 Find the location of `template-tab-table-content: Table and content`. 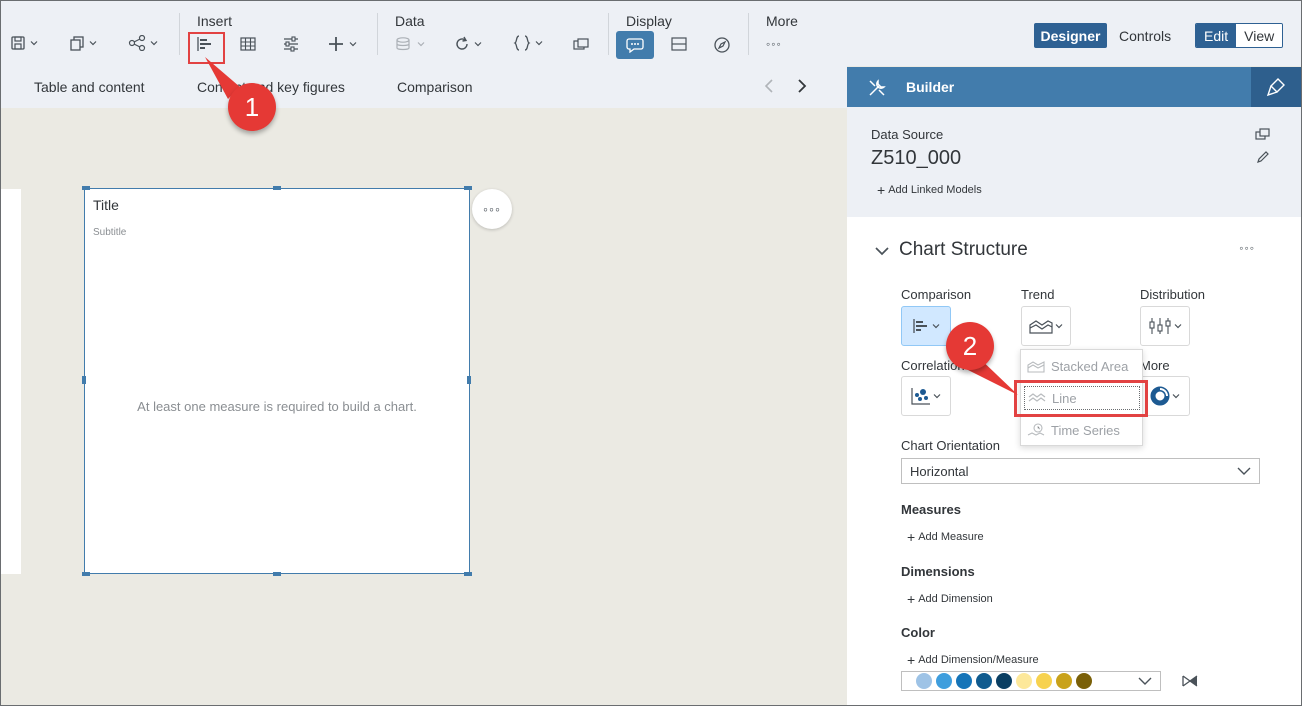

template-tab-table-content: Table and content is located at coordinates (89, 87).